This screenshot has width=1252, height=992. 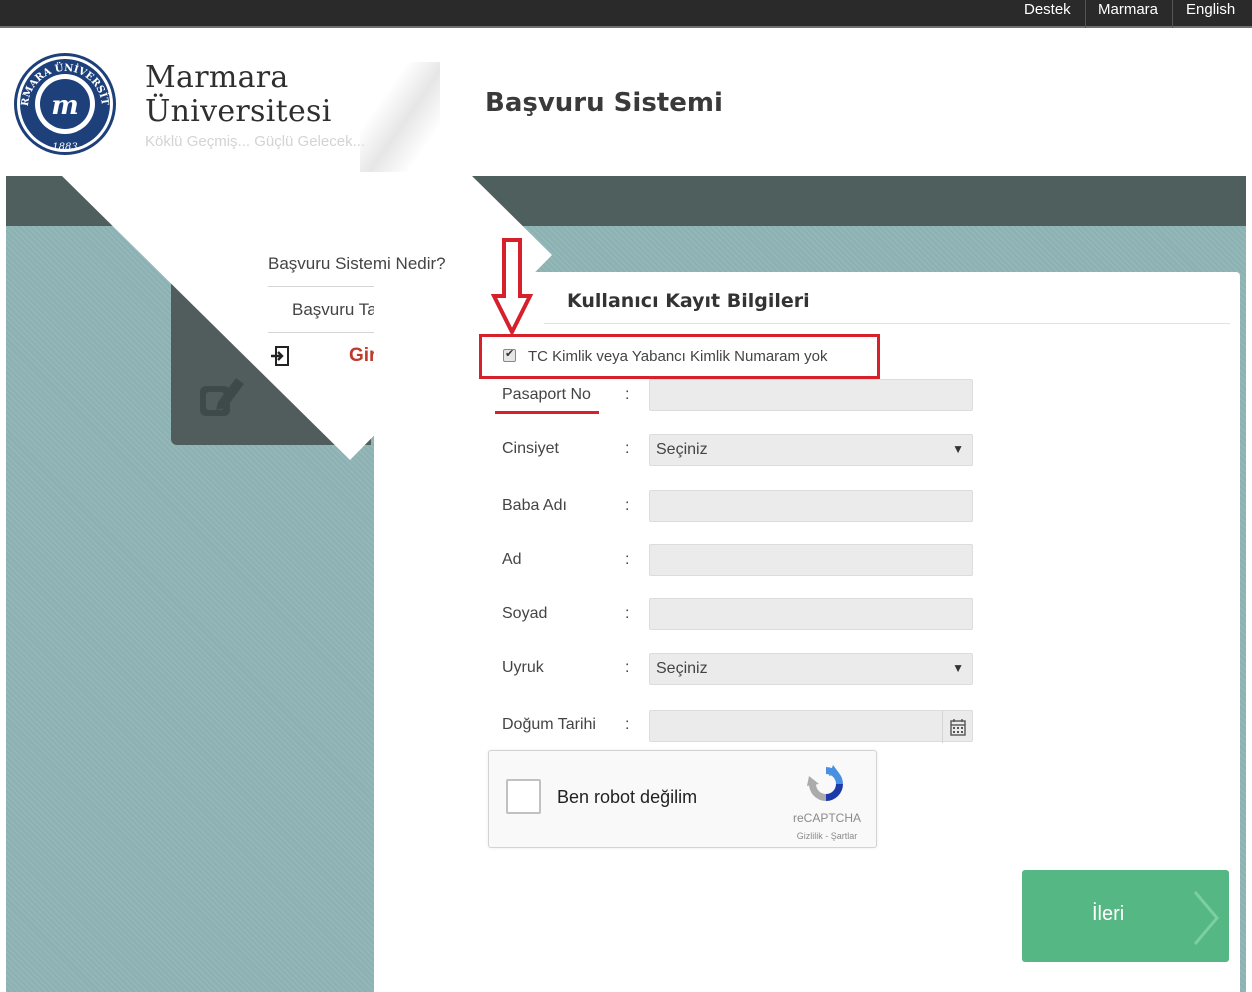 What do you see at coordinates (512, 287) in the screenshot?
I see `annotation-arrow-icon` at bounding box center [512, 287].